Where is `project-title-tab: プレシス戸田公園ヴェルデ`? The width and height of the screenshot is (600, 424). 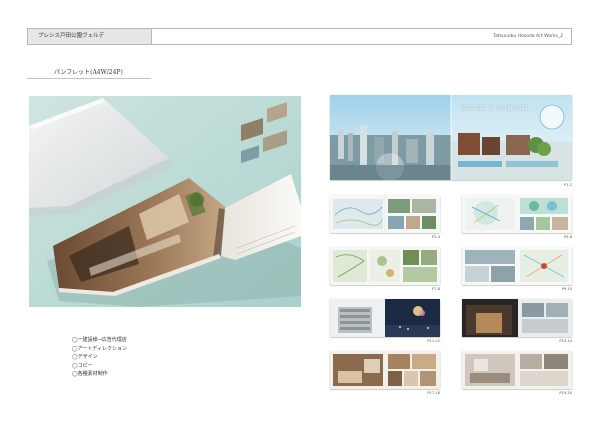
project-title-tab: プレシス戸田公園ヴェルデ is located at coordinates (90, 36).